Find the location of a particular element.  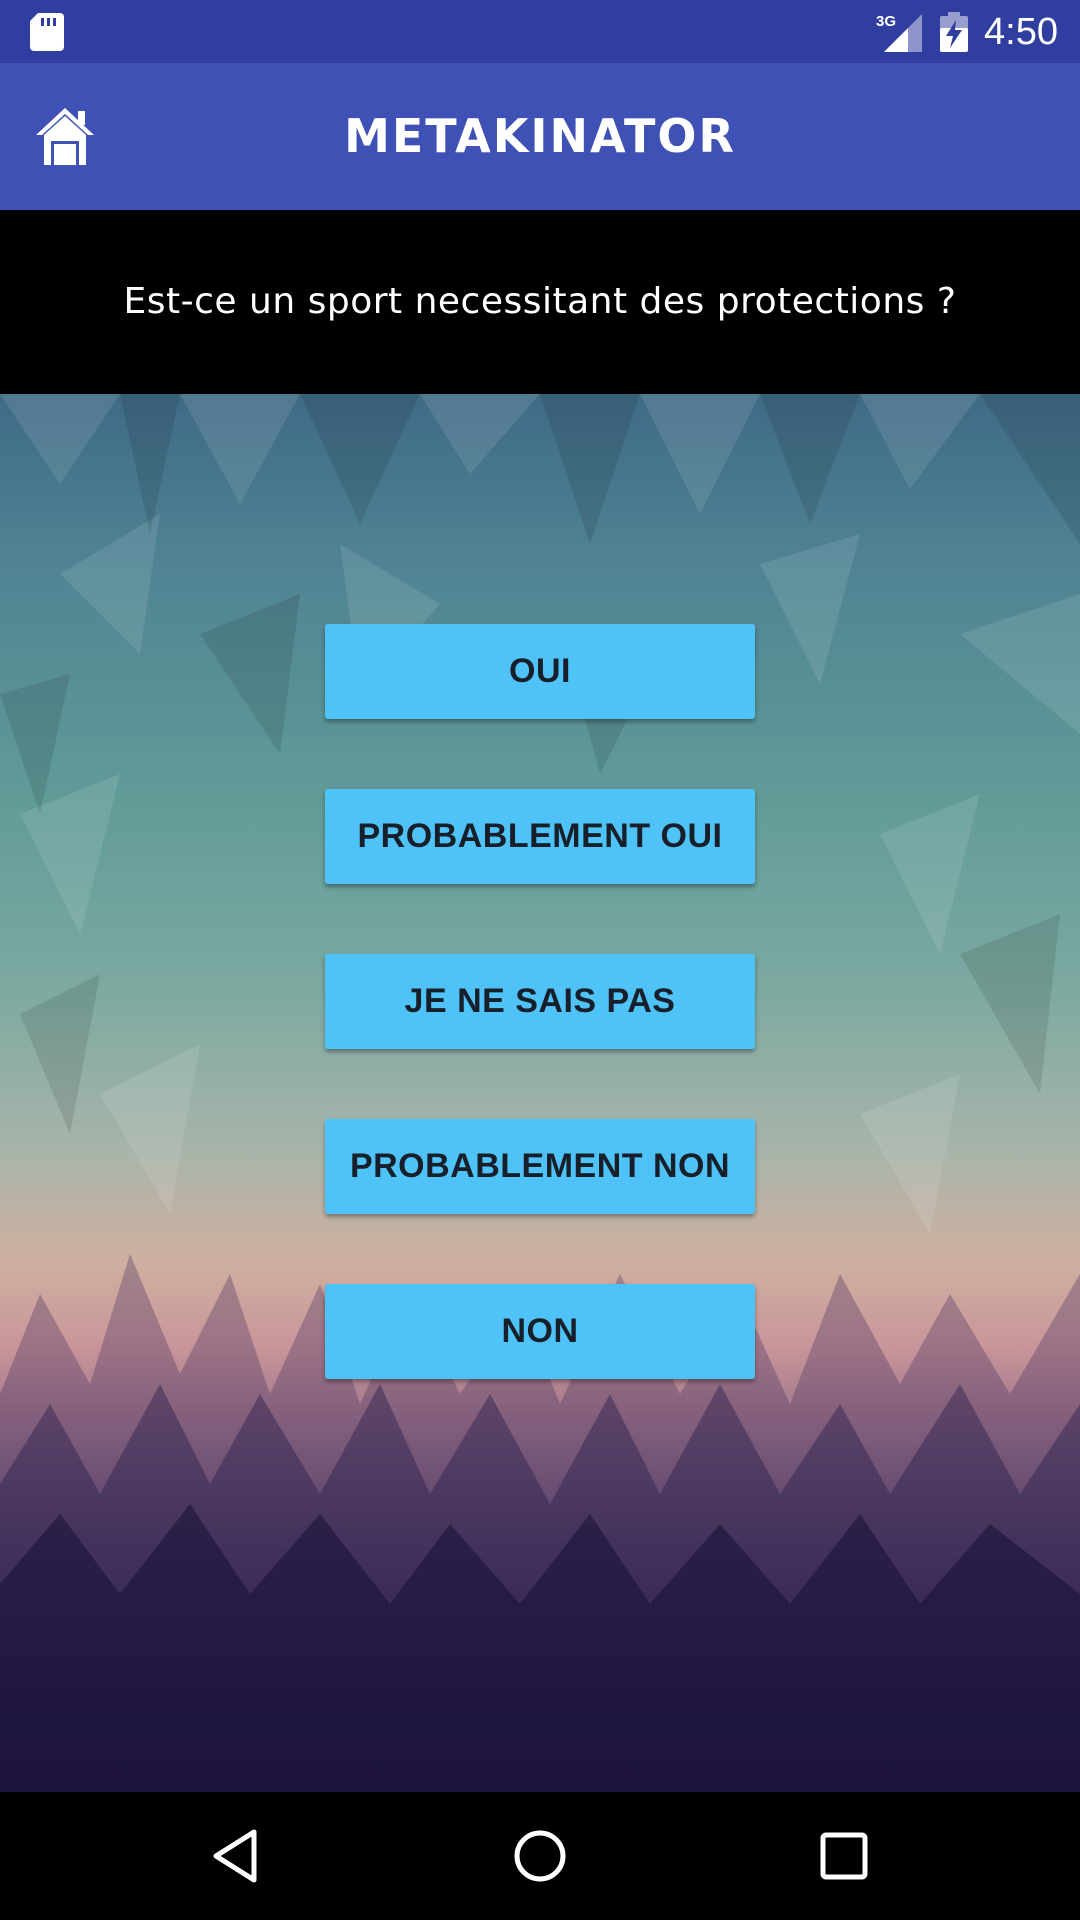

app-bar: METAKINATOR is located at coordinates (540, 136).